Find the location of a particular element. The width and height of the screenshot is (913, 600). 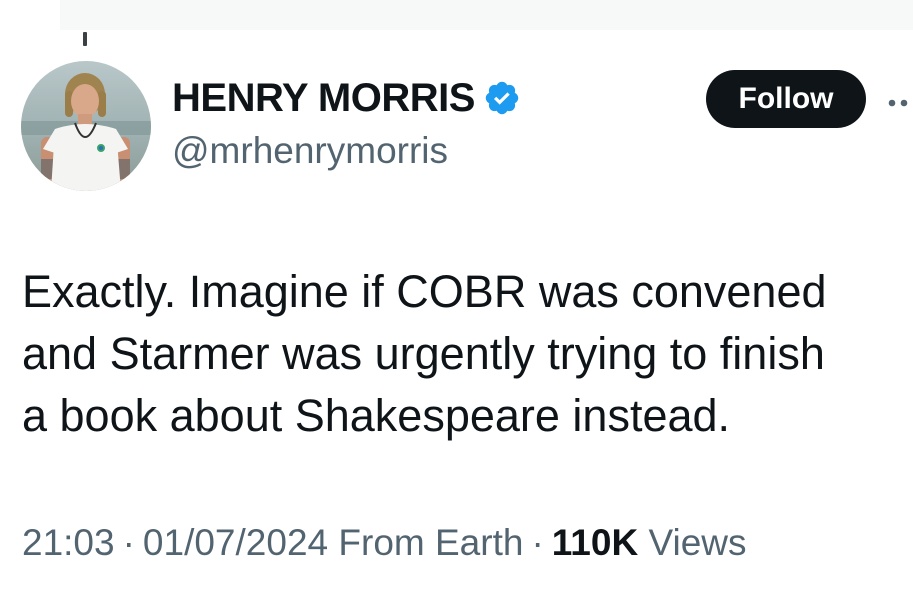

thread-connector is located at coordinates (85, 39).